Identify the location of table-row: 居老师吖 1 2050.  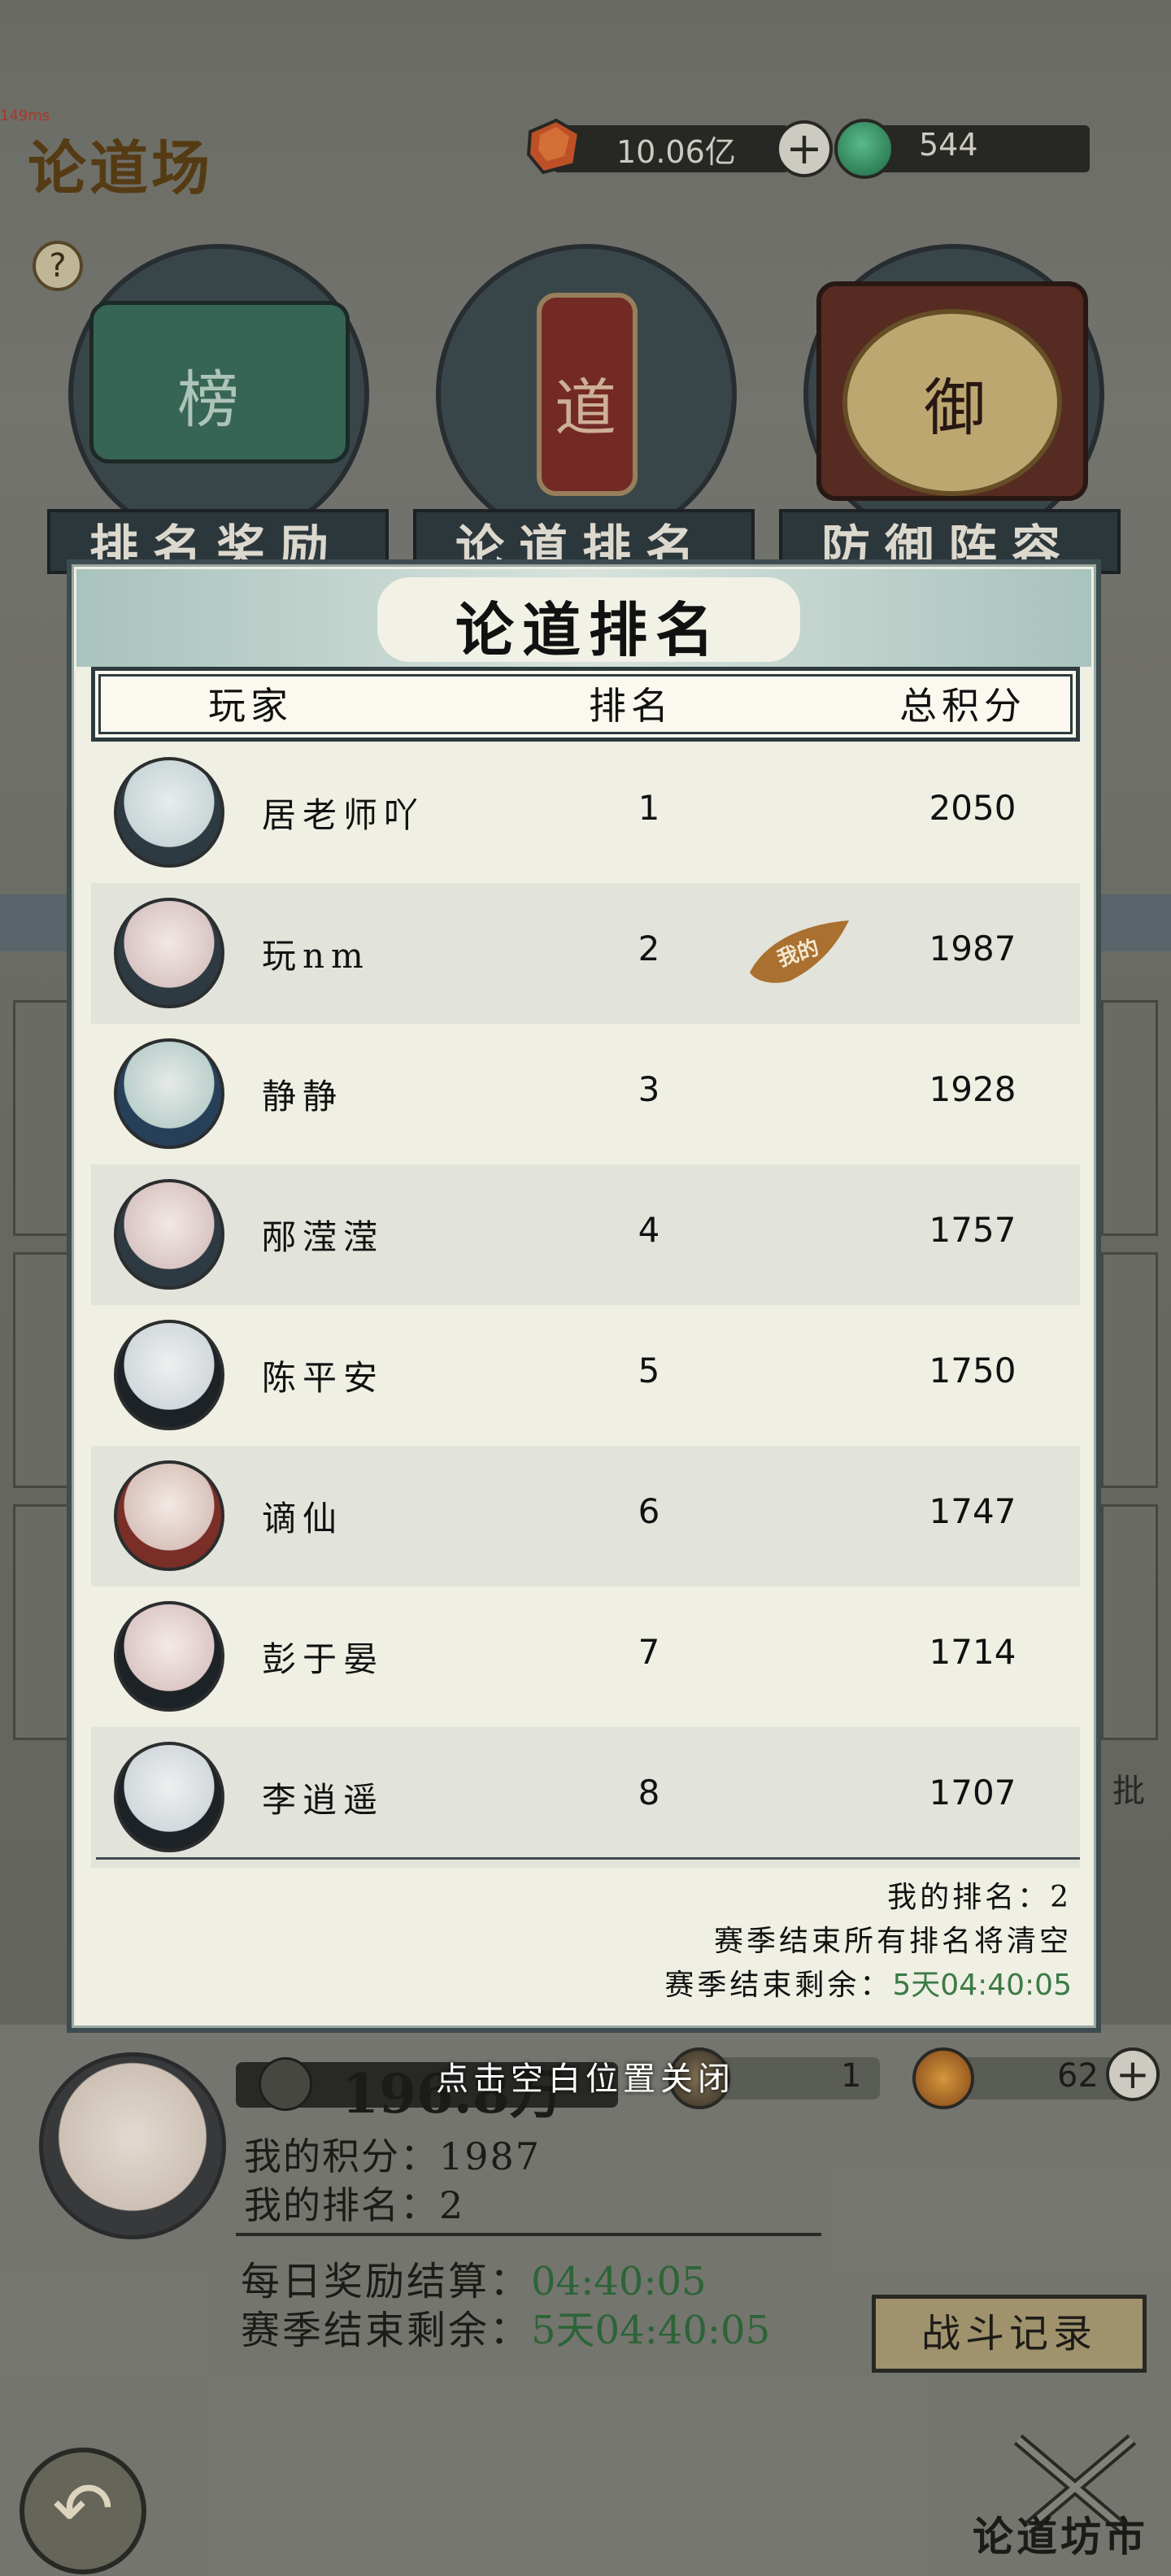
(585, 813).